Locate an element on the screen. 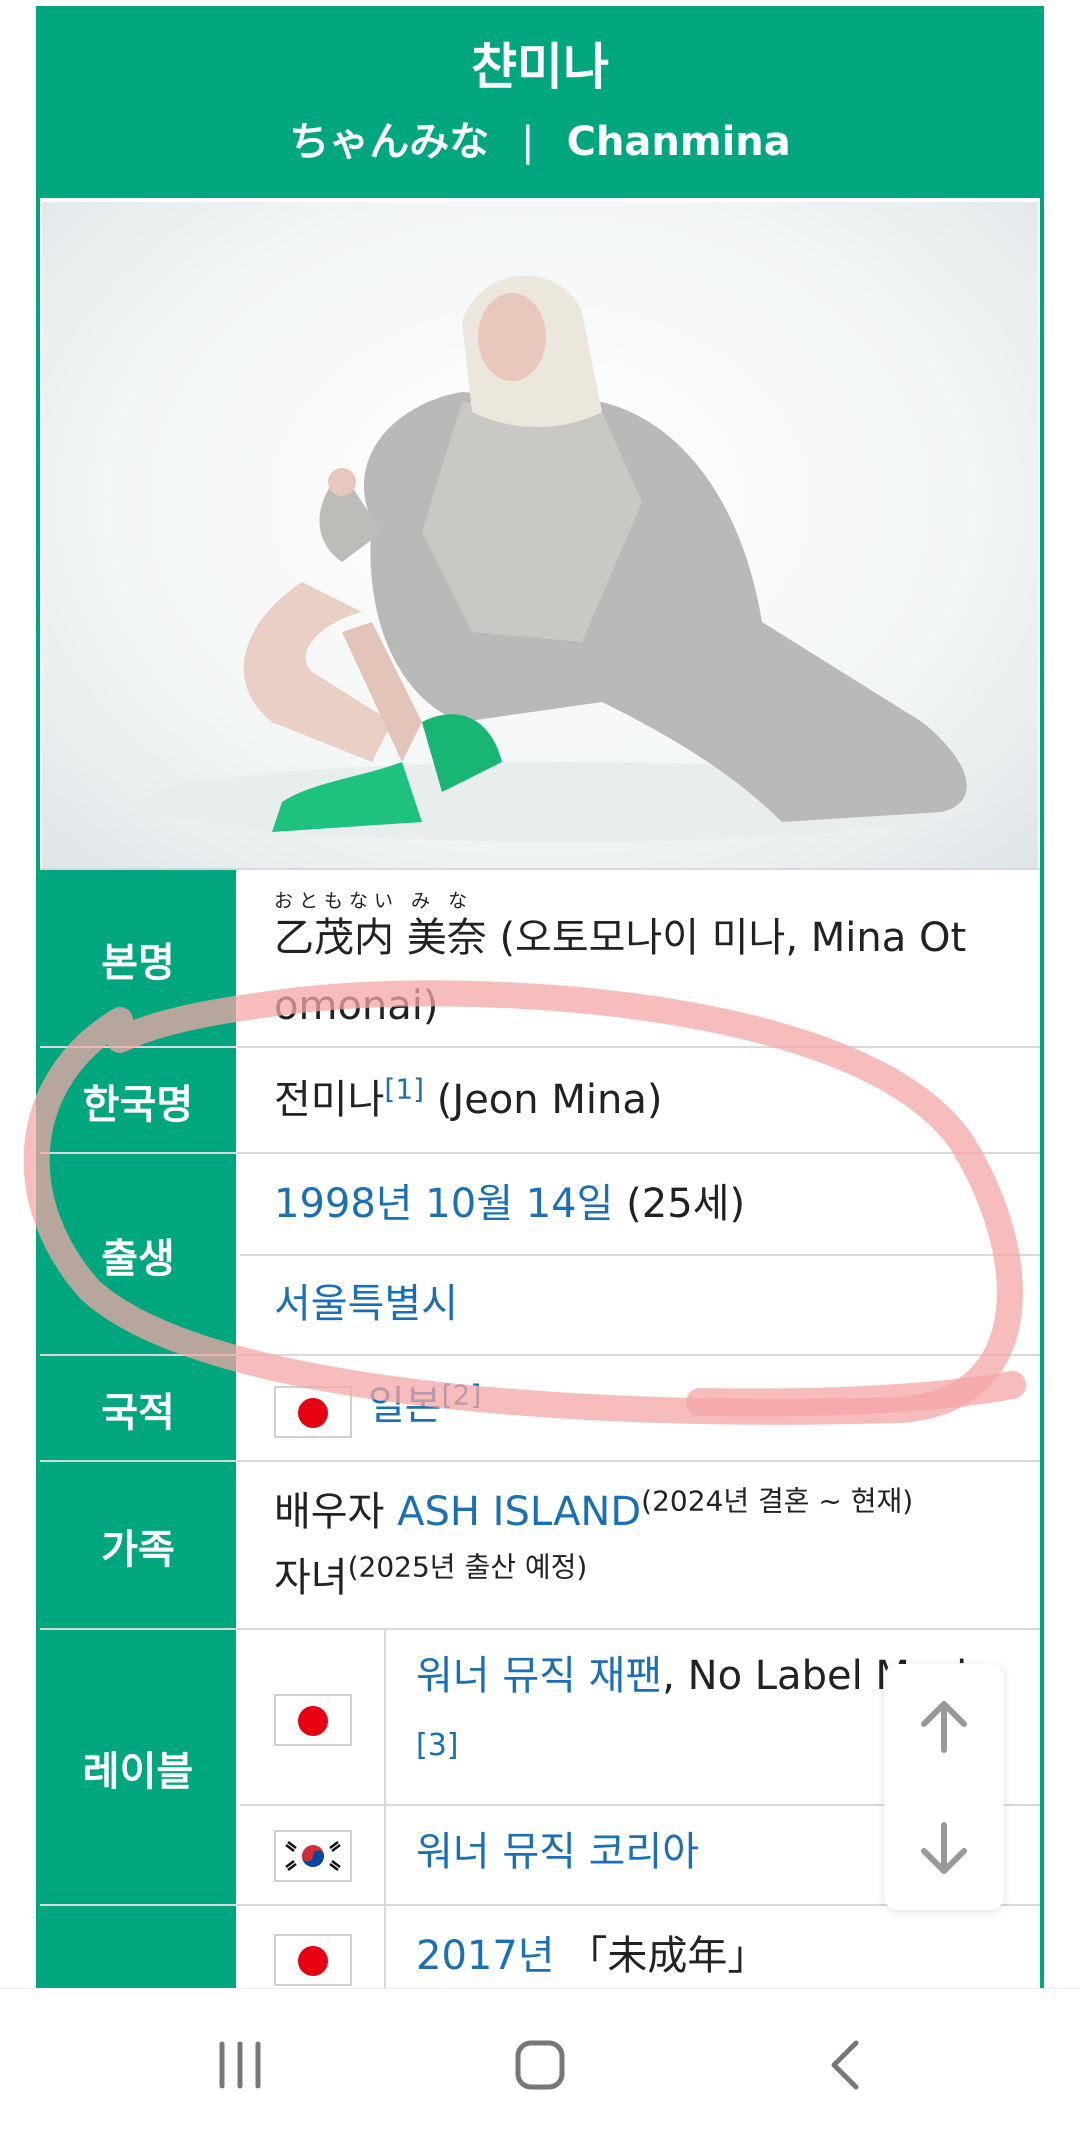 This screenshot has height=2133, width=1080. family-spouse-line: 배우자 ASH ISLAND(2024년 결혼 ~ 현재) is located at coordinates (593, 1512).